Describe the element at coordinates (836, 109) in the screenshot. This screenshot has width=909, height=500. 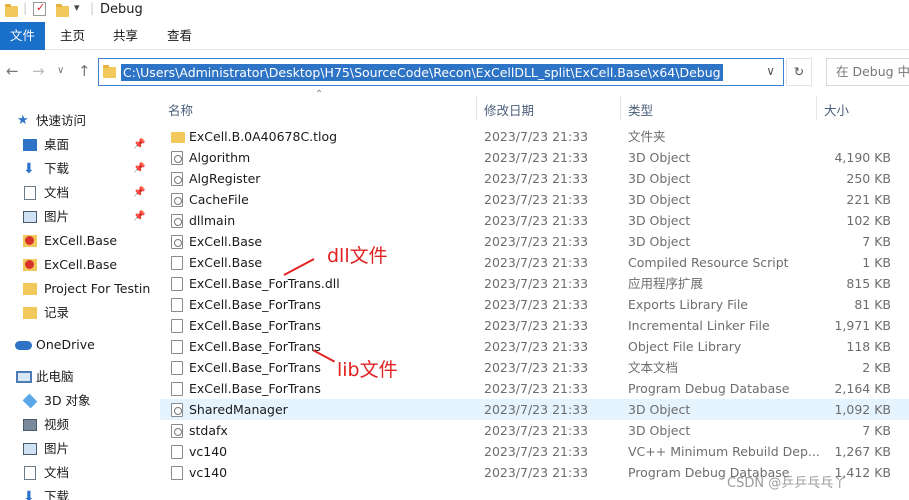
I see `column-size: 大小` at that location.